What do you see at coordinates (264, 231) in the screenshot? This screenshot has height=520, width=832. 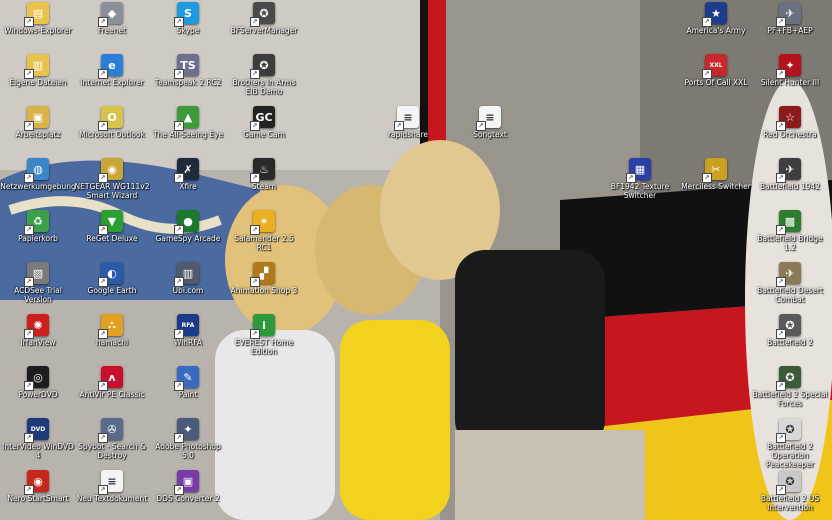 I see `desktop-icon-salamander: ✶ ↗ Salamander 2.5 RC1` at bounding box center [264, 231].